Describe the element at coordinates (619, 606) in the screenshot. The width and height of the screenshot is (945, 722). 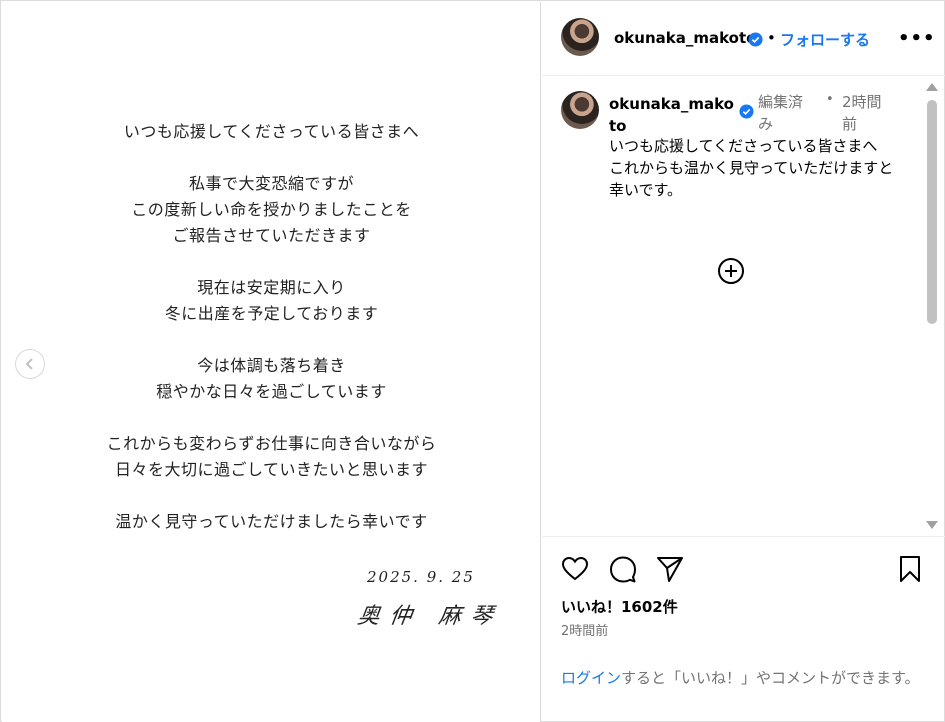
I see `like-count: いいね！1602件` at that location.